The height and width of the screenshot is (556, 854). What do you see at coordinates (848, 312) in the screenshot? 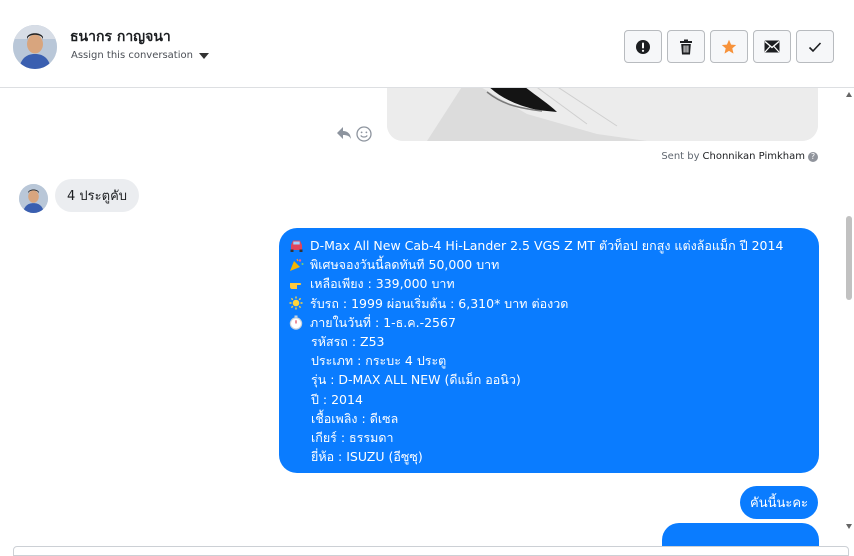
I see `thread-scrollbar` at bounding box center [848, 312].